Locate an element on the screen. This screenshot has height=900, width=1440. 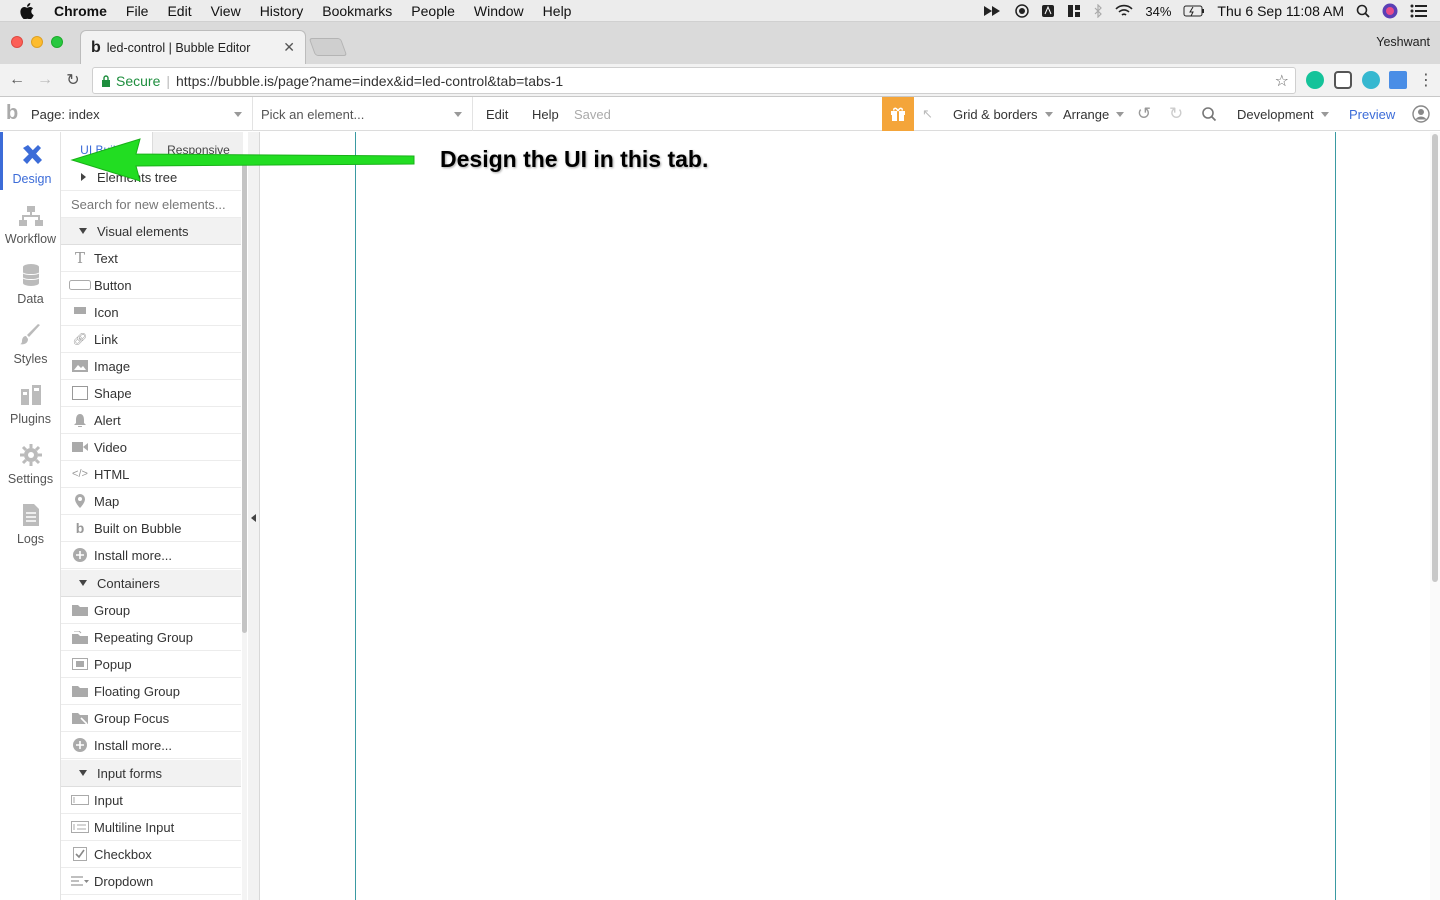
nav-workflow: Workflow is located at coordinates (30, 221).